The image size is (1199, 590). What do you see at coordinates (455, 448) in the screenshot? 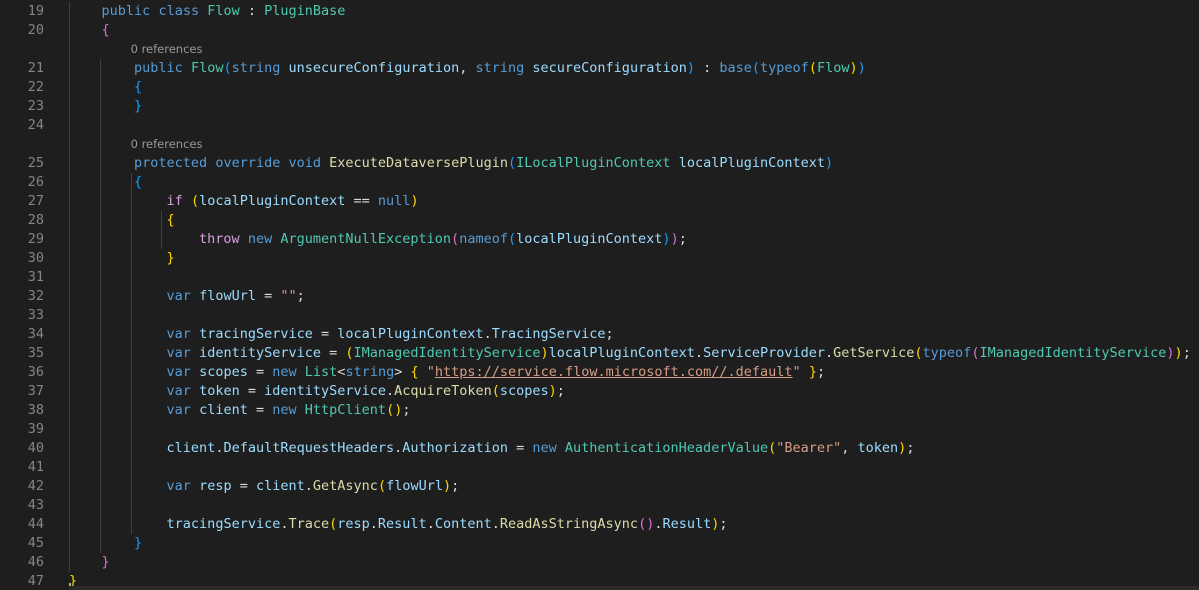
I see `code-token: Authorization` at bounding box center [455, 448].